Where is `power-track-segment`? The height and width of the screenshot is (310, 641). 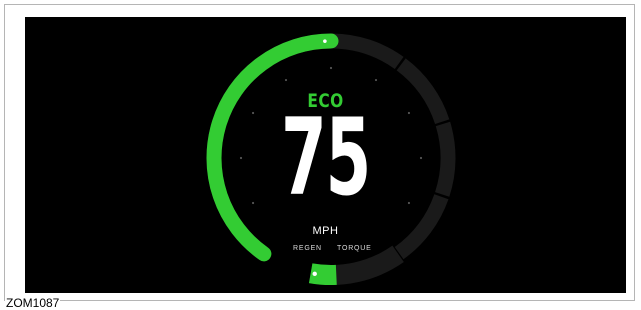
power-track-segment is located at coordinates (367, 51).